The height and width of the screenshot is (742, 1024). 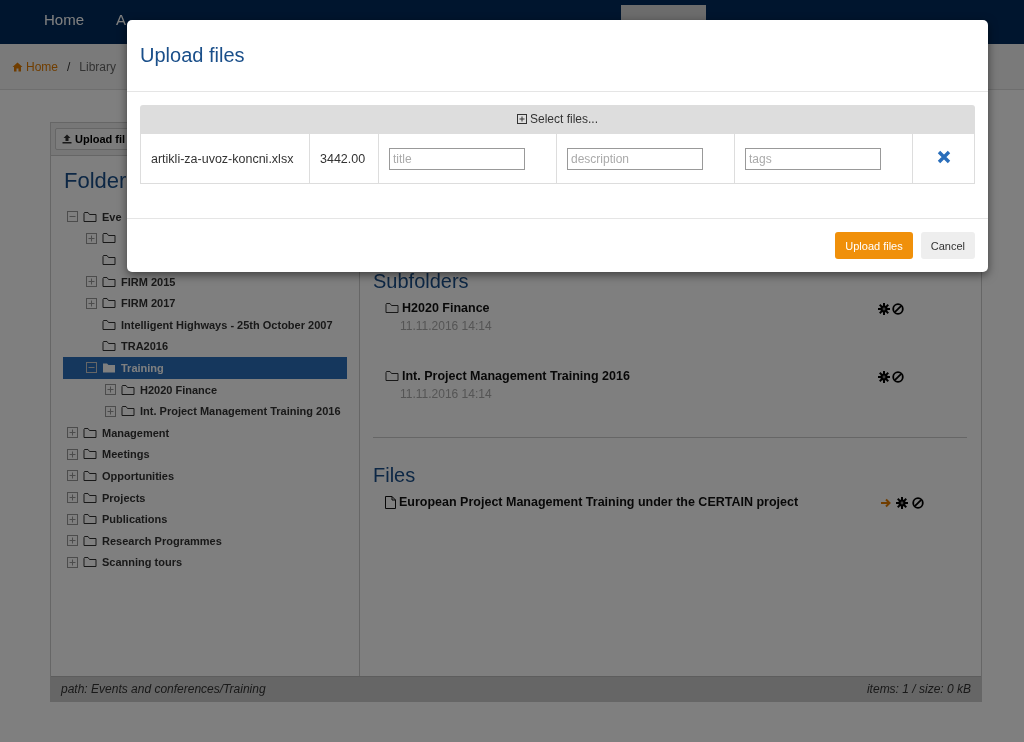 I want to click on plus-square-icon, so click(x=522, y=119).